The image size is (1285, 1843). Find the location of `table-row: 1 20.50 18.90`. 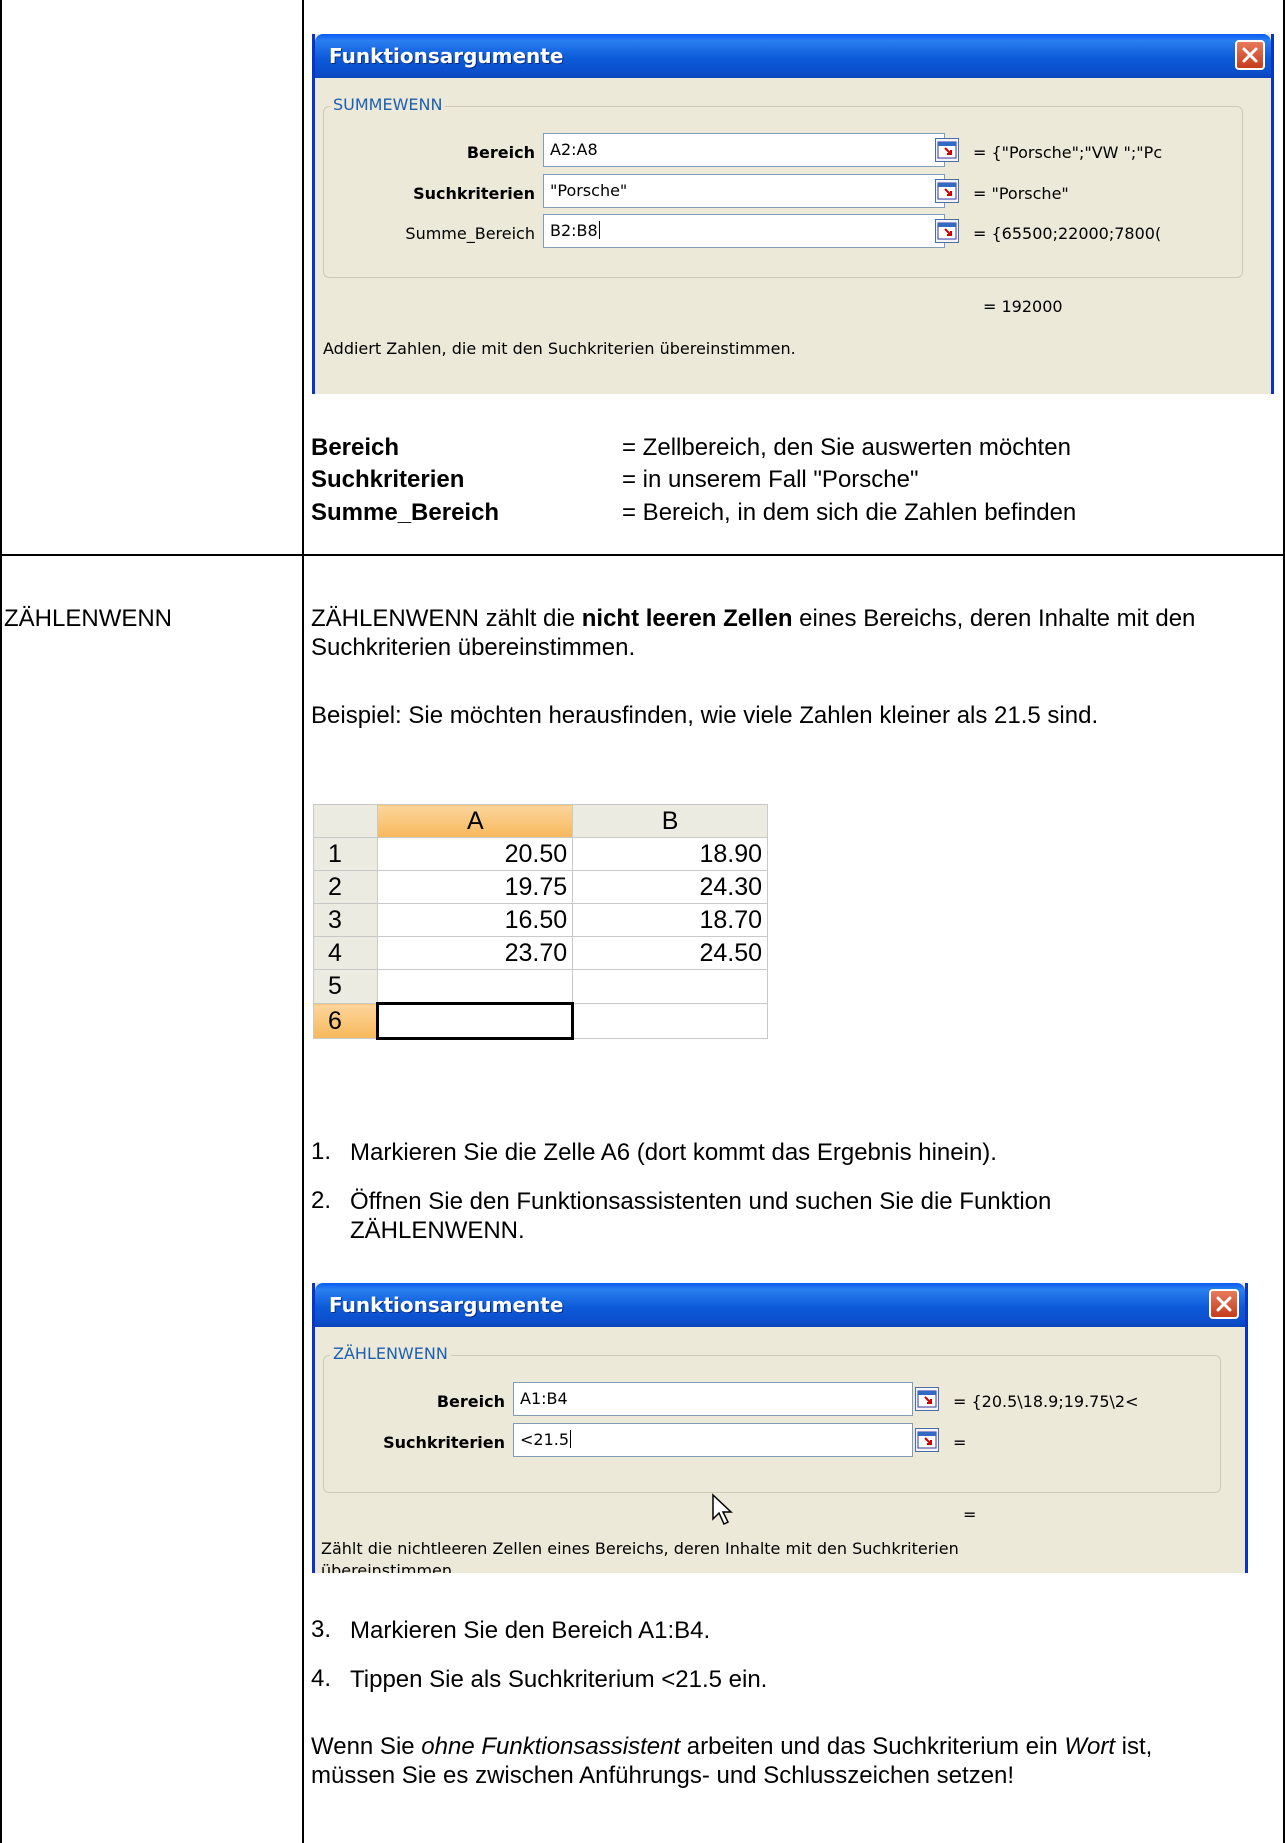

table-row: 1 20.50 18.90 is located at coordinates (540, 854).